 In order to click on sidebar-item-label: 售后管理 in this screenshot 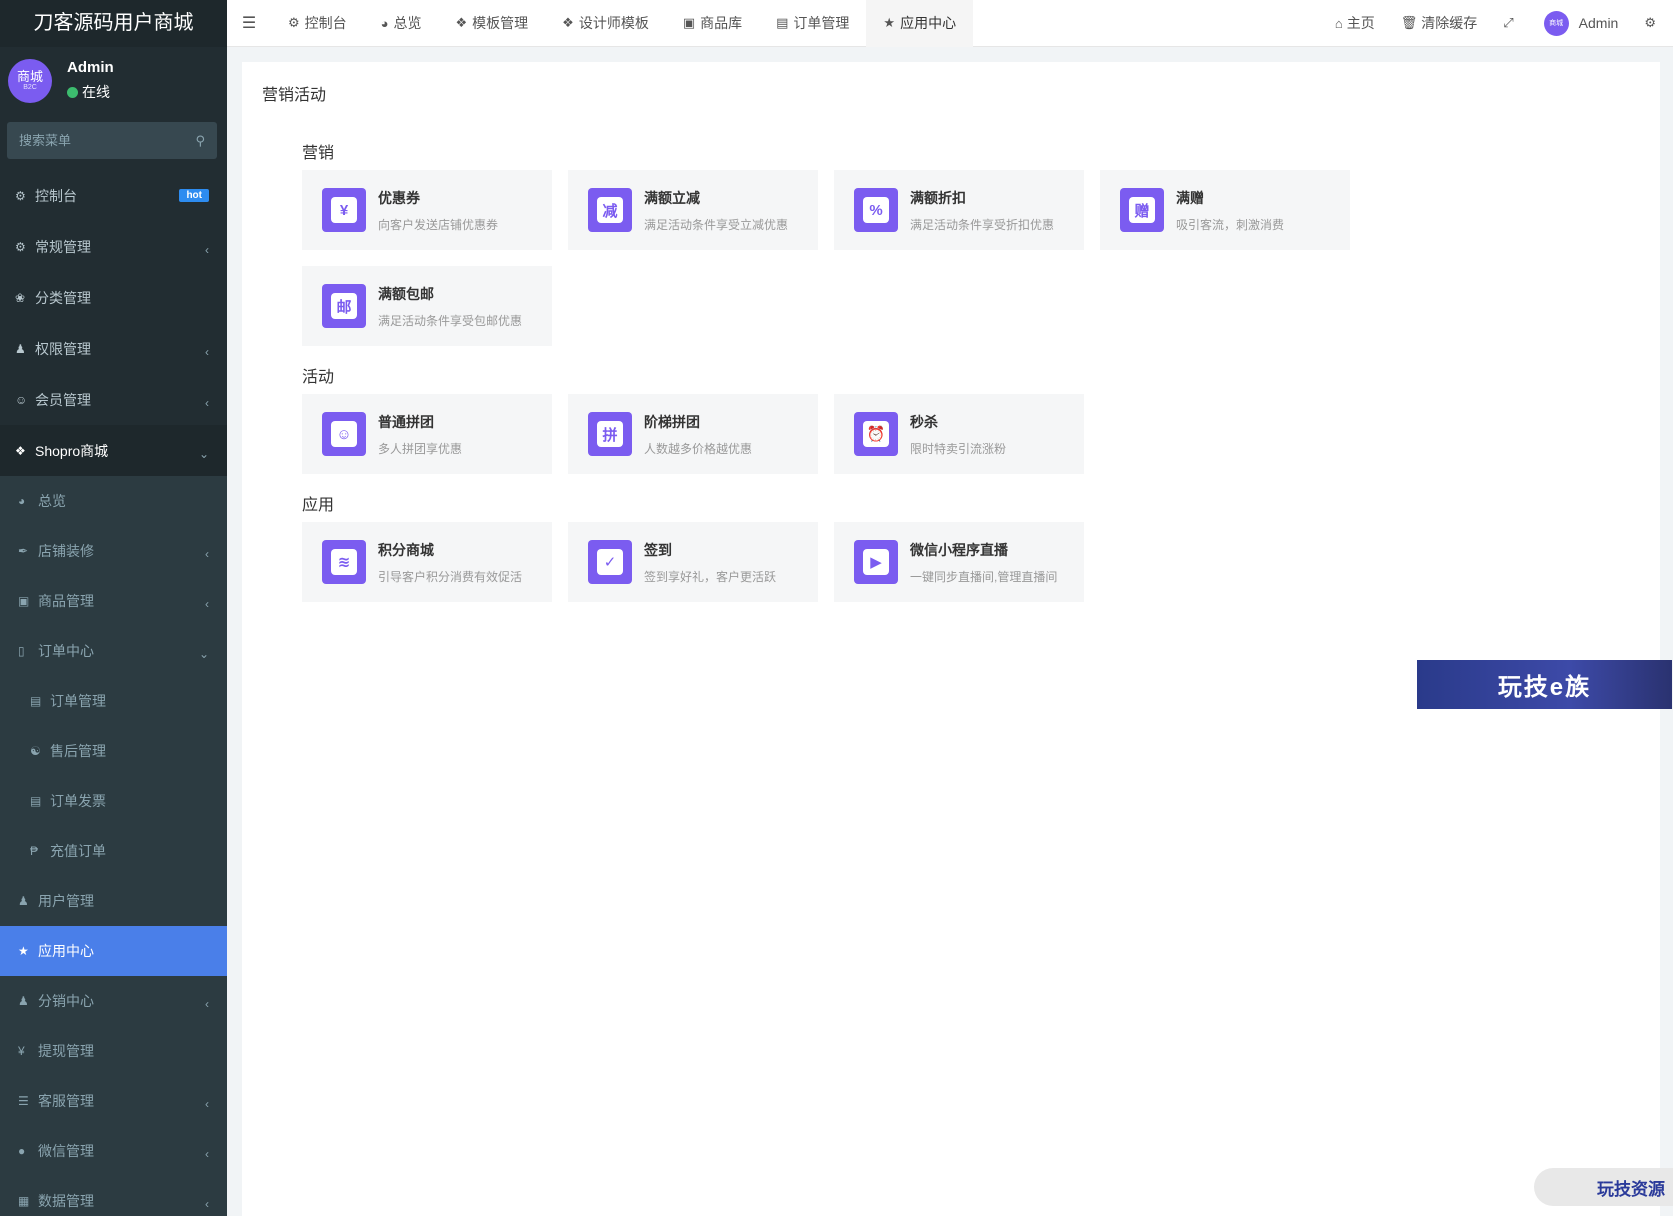, I will do `click(78, 751)`.